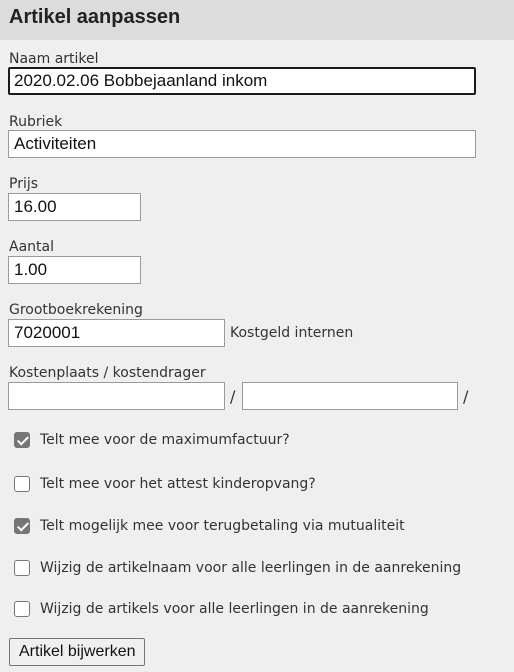  I want to click on wijzig-artikelnaam-checkbox, so click(22, 568).